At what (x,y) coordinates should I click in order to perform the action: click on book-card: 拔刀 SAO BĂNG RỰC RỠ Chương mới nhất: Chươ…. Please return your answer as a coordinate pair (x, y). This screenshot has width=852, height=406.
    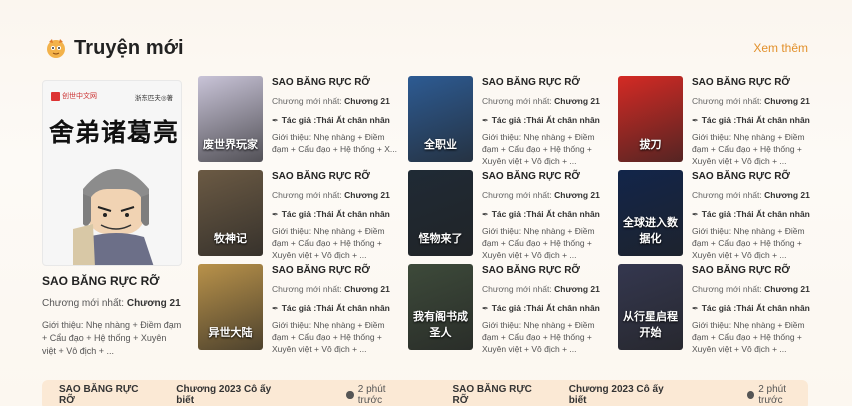
    Looking at the image, I should click on (723, 121).